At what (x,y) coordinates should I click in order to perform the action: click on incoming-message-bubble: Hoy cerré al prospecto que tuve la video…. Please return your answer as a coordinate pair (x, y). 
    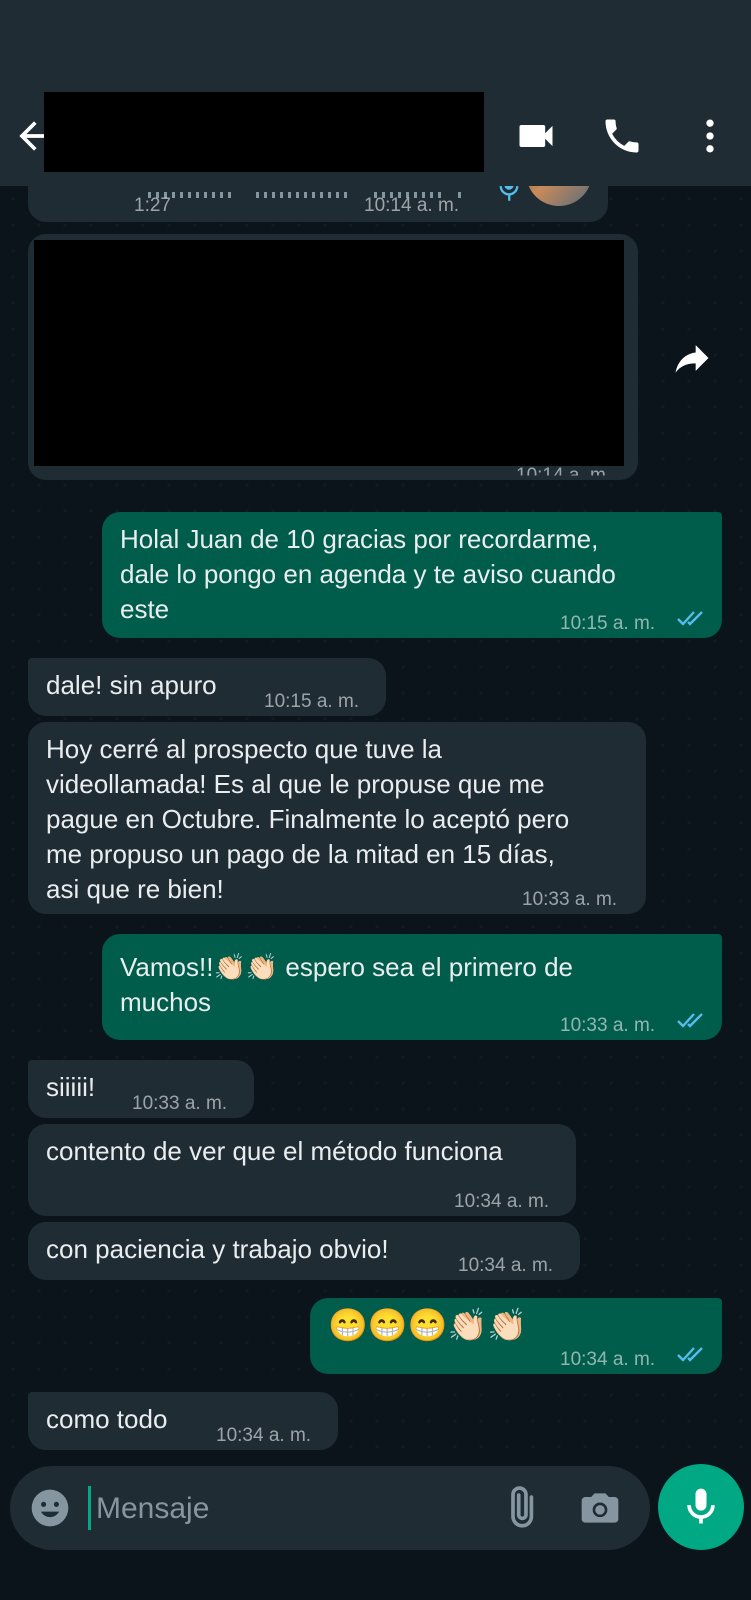
    Looking at the image, I should click on (337, 818).